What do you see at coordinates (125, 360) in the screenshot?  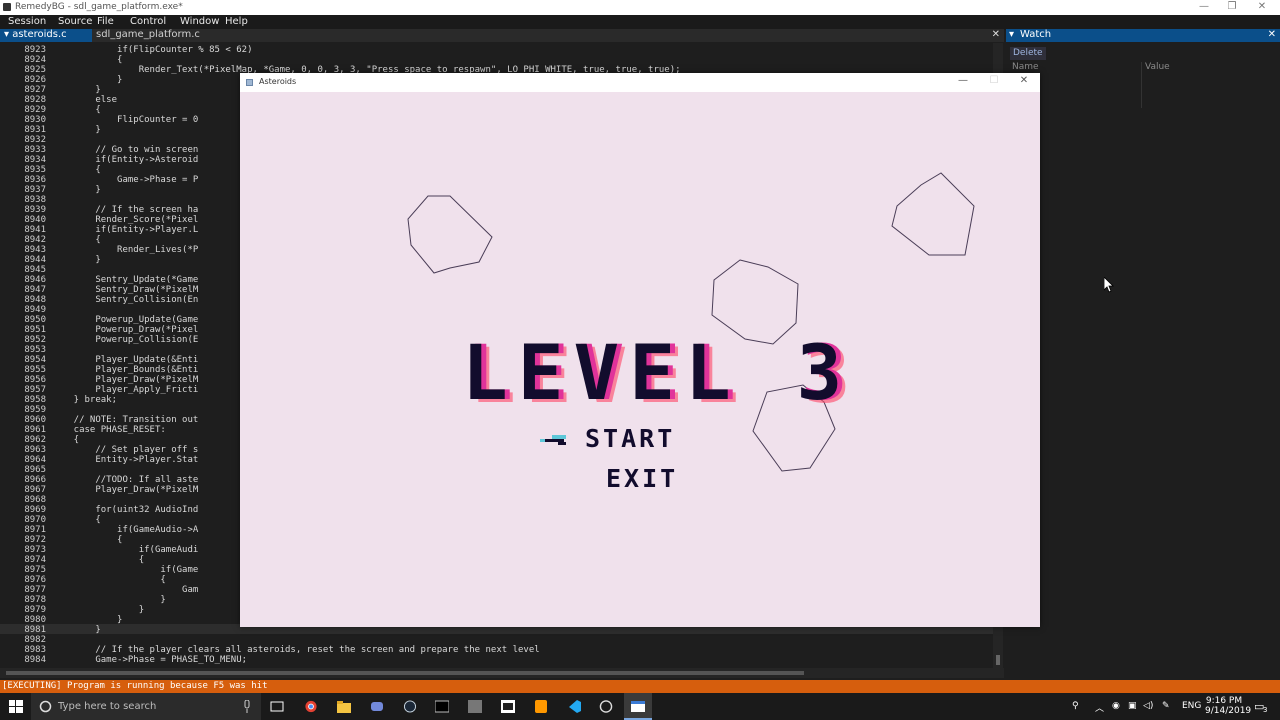 I see `code-line: Player_Update(&Enti` at bounding box center [125, 360].